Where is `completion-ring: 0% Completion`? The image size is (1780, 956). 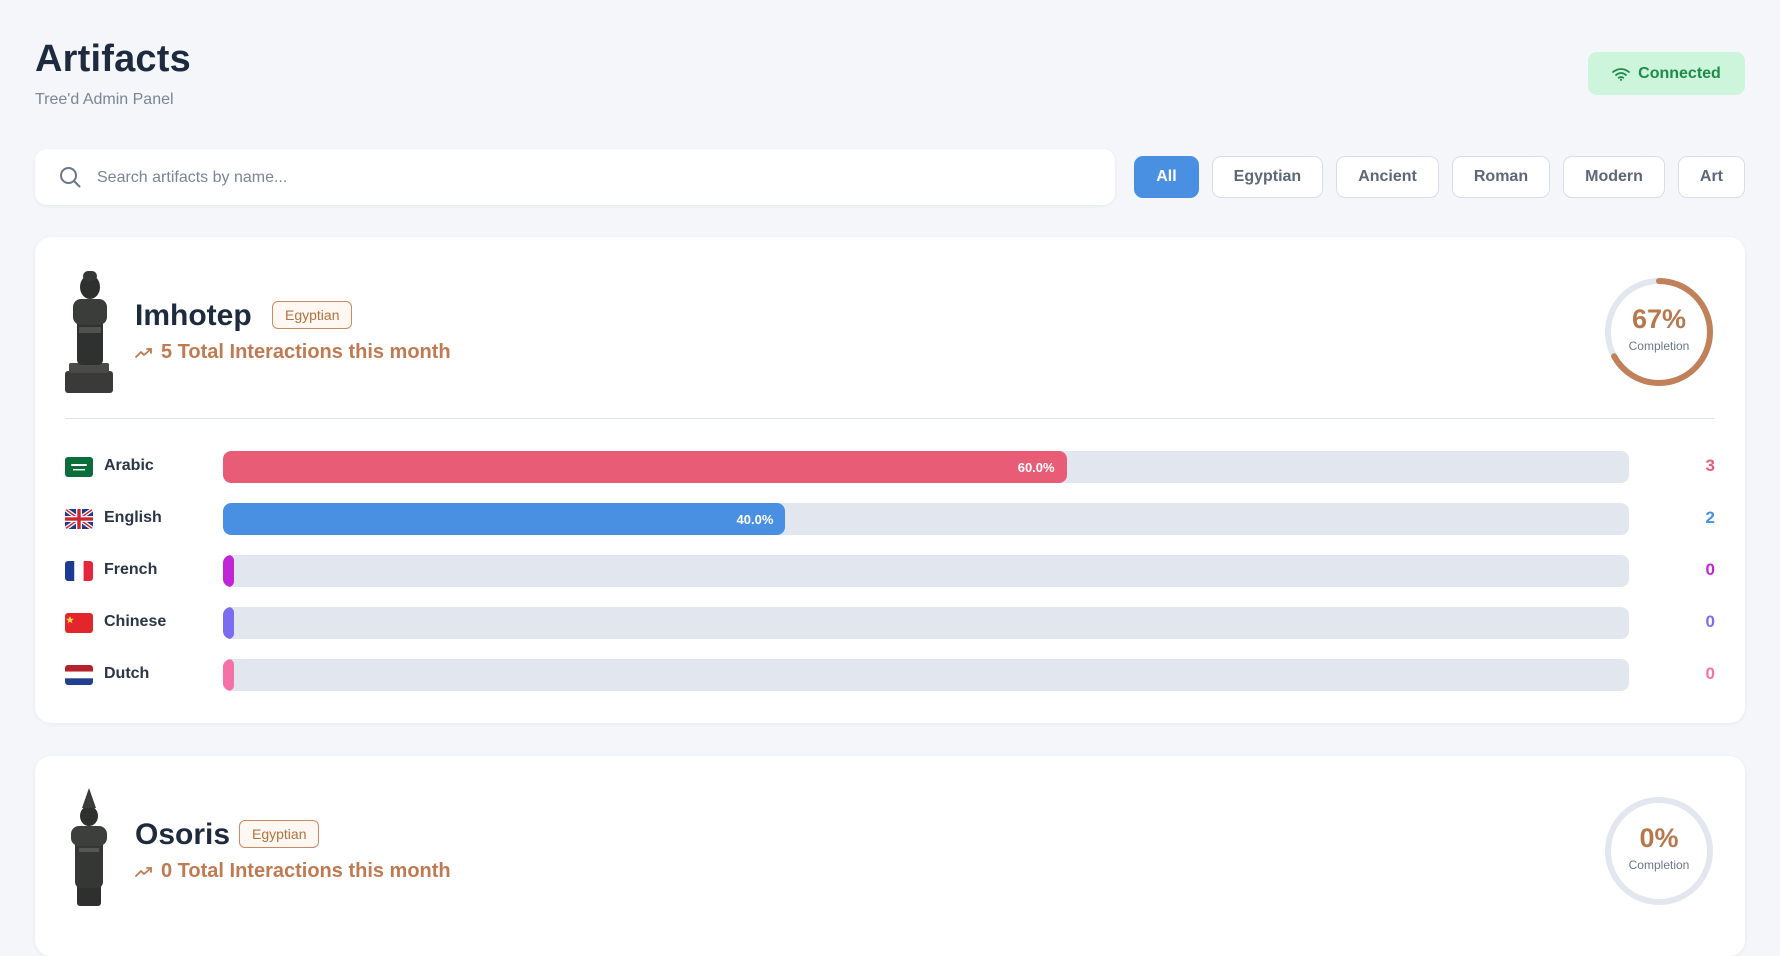
completion-ring: 0% Completion is located at coordinates (1659, 851).